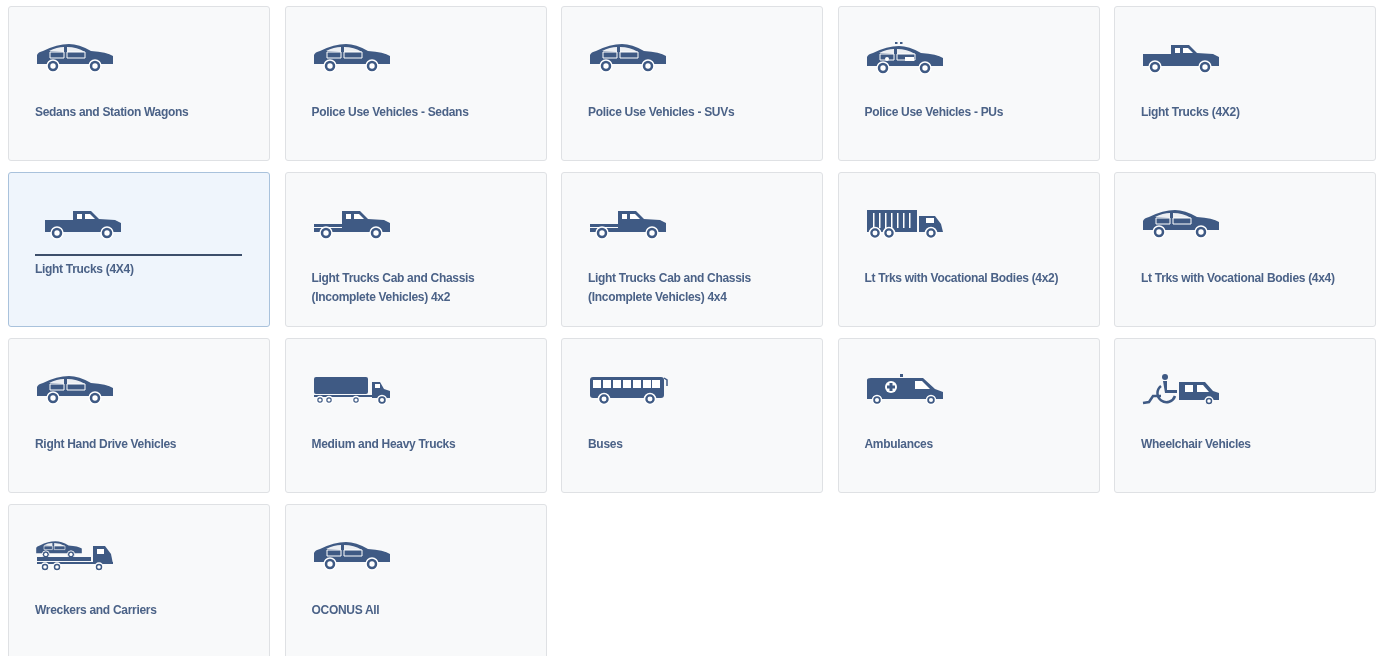  Describe the element at coordinates (415, 249) in the screenshot. I see `category-card: Light Trucks Cab and Chassis (Incomplete Vehicles) 4x2` at that location.